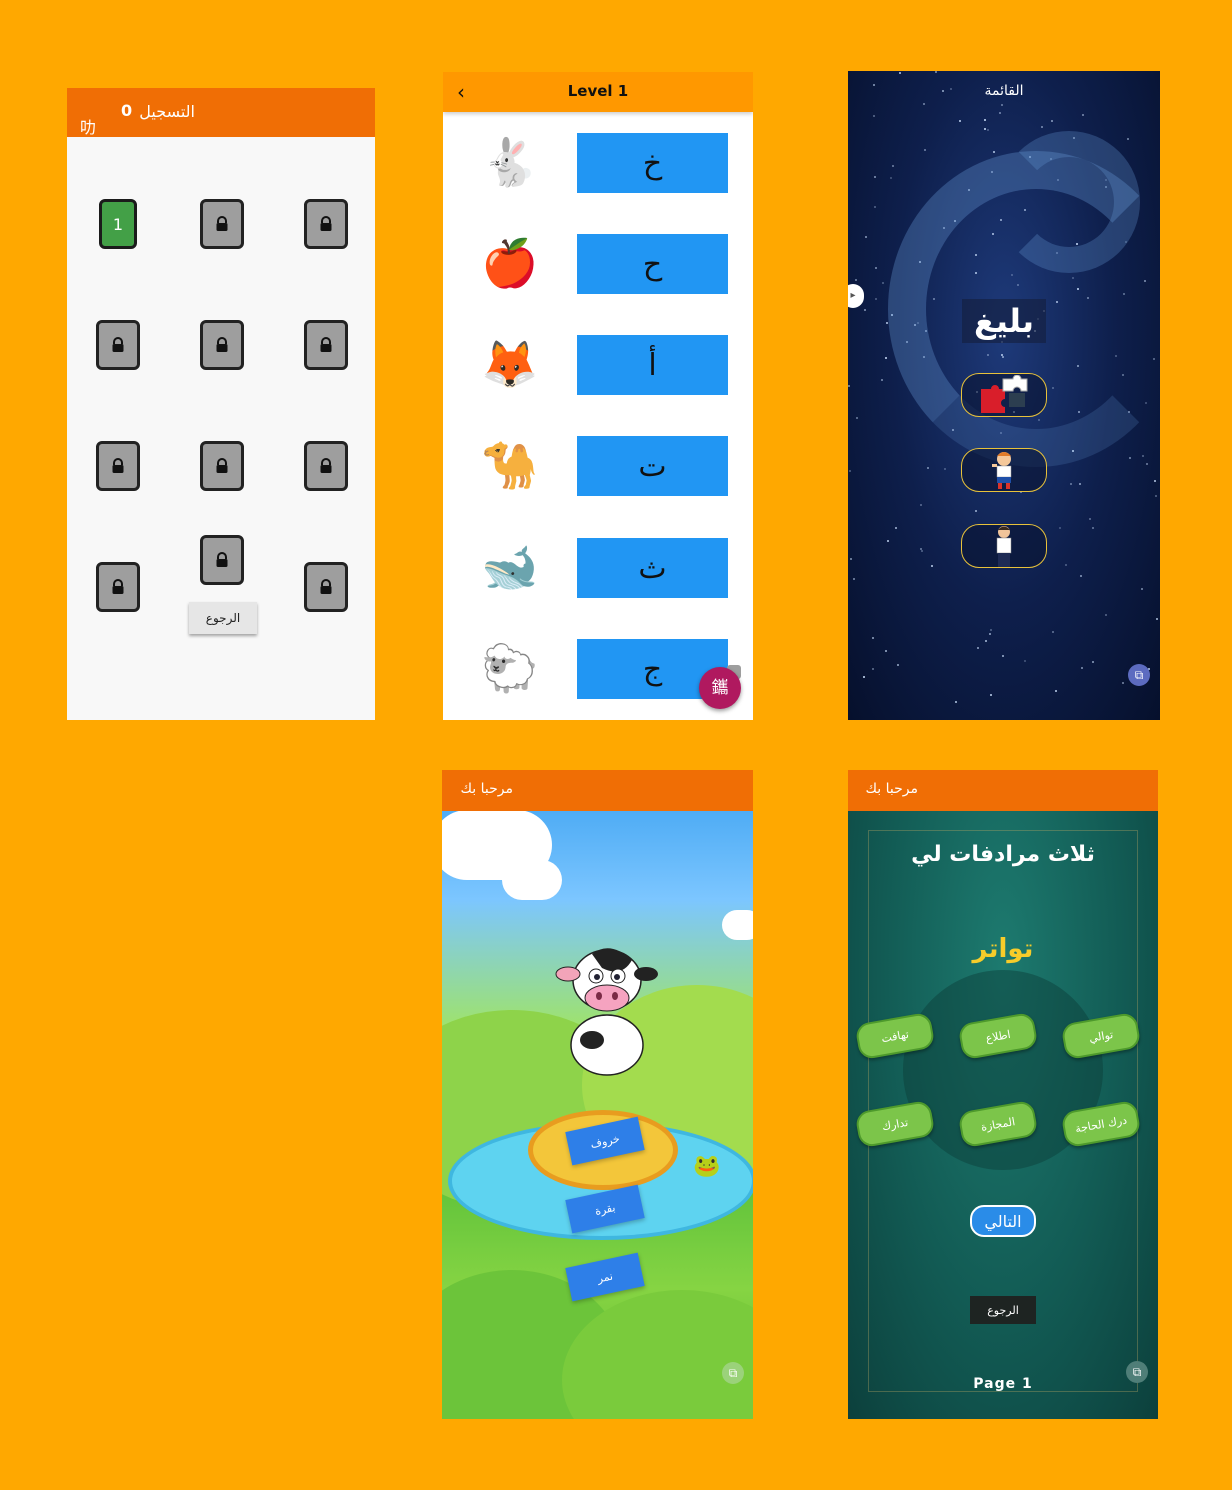 This screenshot has width=1232, height=1490. I want to click on menu-button-man, so click(1004, 546).